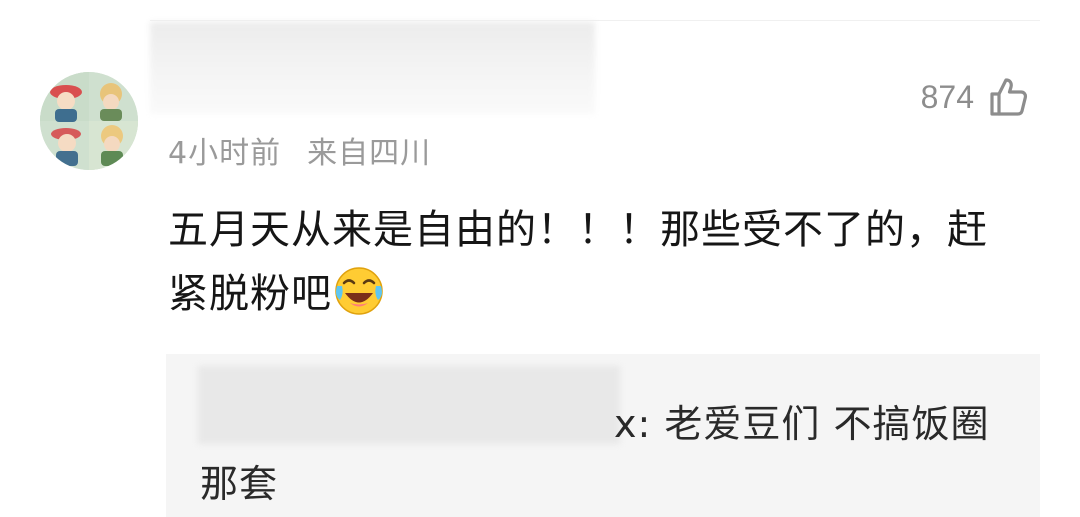 The width and height of the screenshot is (1080, 517). I want to click on comment-time: 4小时前, so click(225, 153).